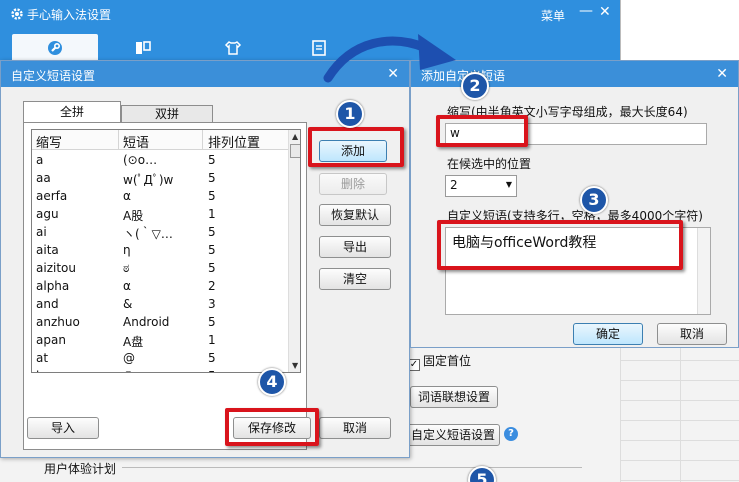  I want to click on cell-abbr: aita, so click(47, 250).